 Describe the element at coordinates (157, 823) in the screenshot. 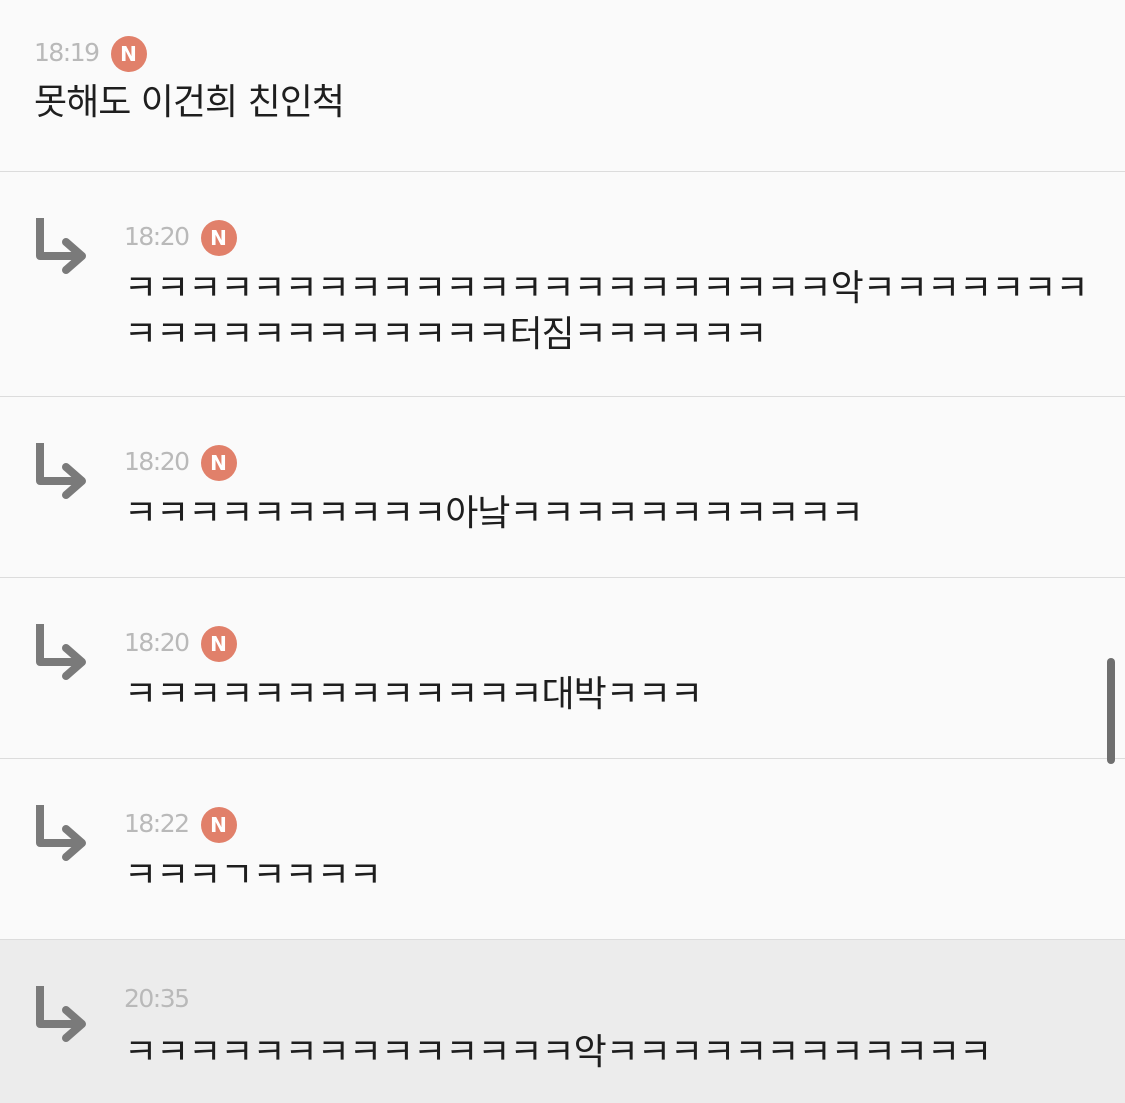

I see `comment-time: 18:22` at that location.